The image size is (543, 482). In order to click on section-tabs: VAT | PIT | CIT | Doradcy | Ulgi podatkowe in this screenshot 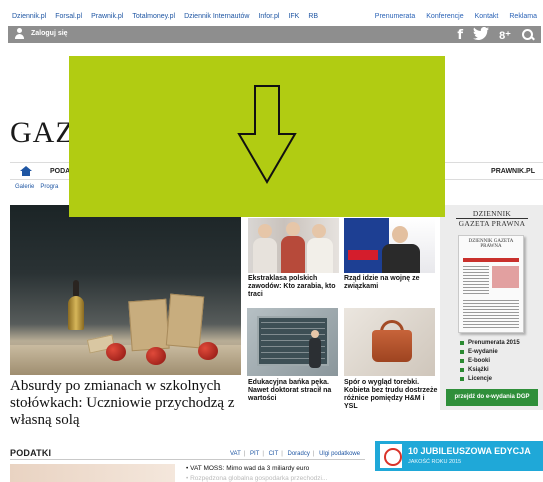, I will do `click(295, 454)`.